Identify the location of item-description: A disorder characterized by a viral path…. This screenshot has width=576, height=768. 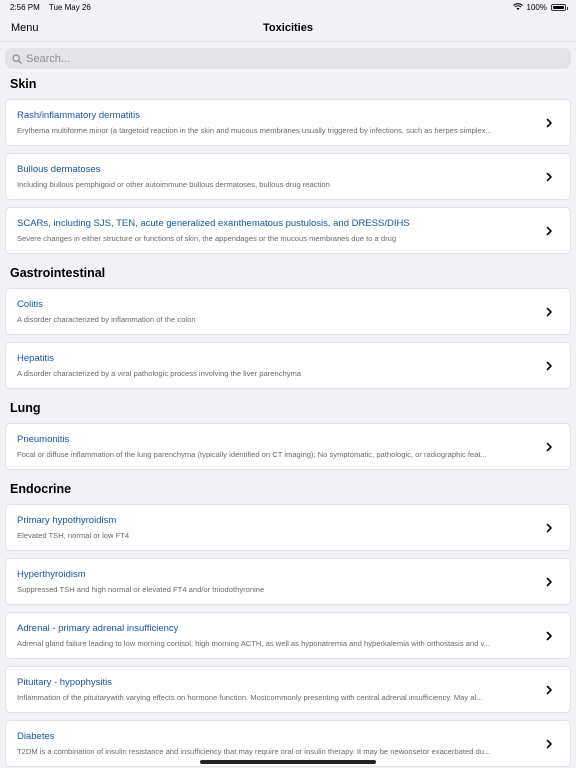
(159, 373).